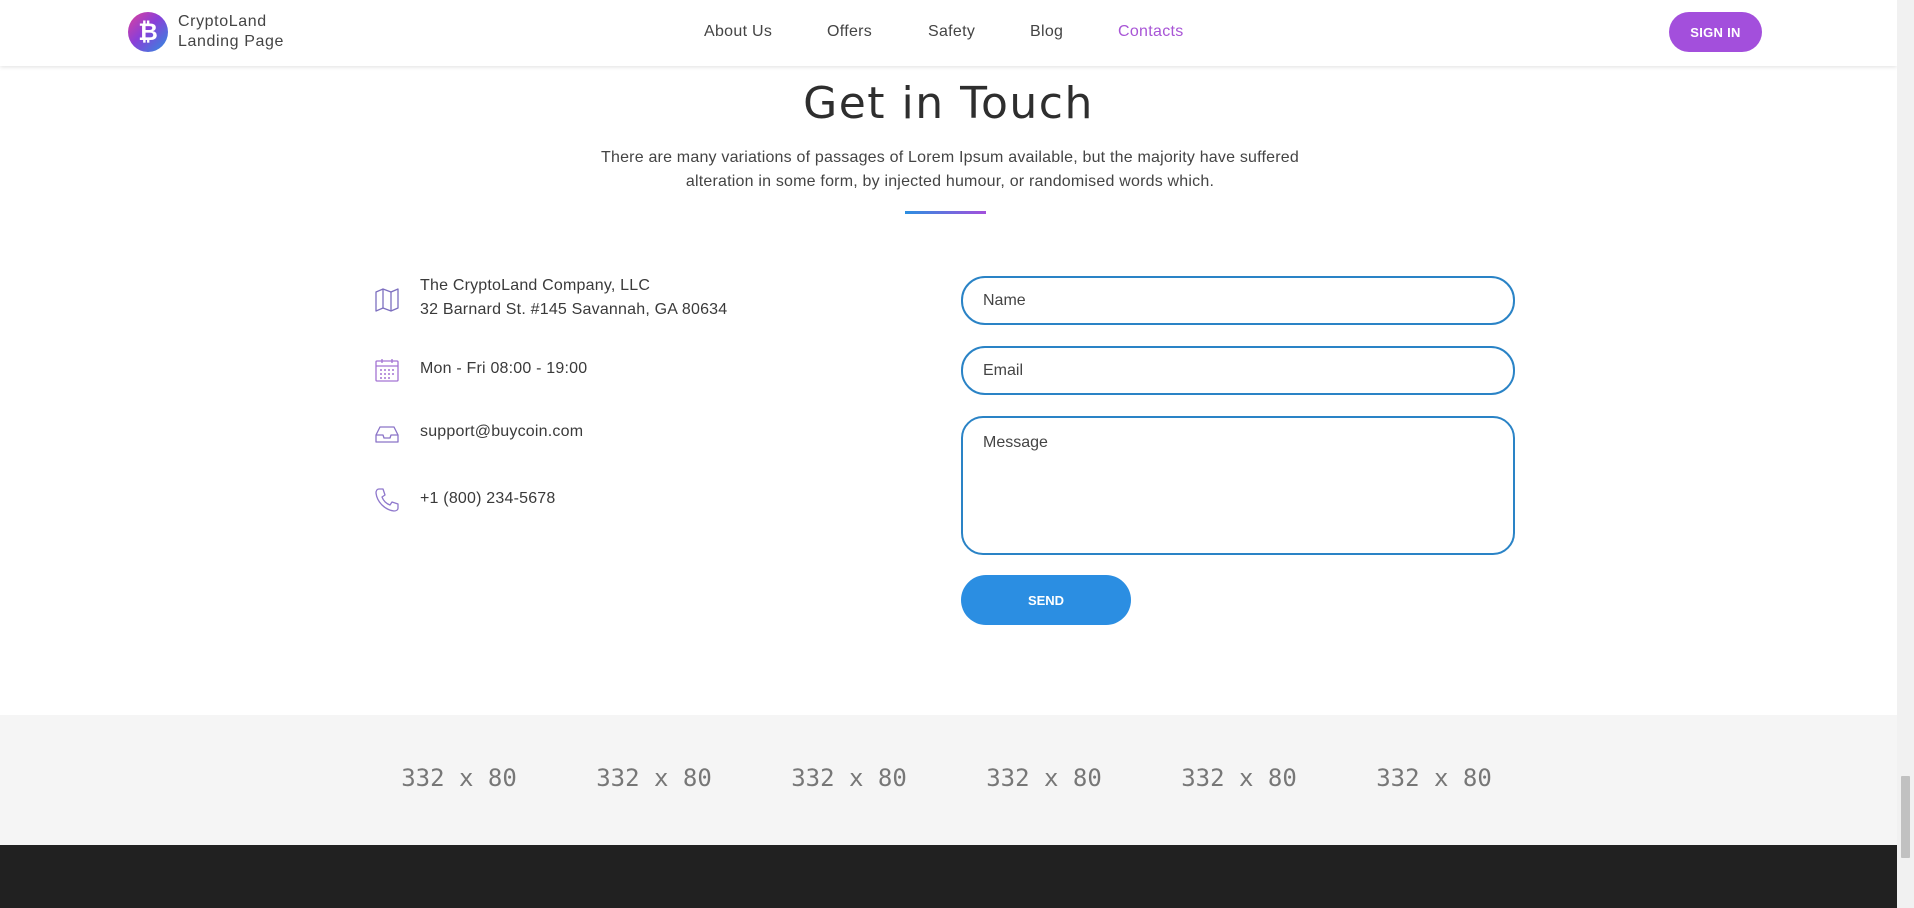  Describe the element at coordinates (1715, 32) in the screenshot. I see `sign-in-button: SIGN IN` at that location.